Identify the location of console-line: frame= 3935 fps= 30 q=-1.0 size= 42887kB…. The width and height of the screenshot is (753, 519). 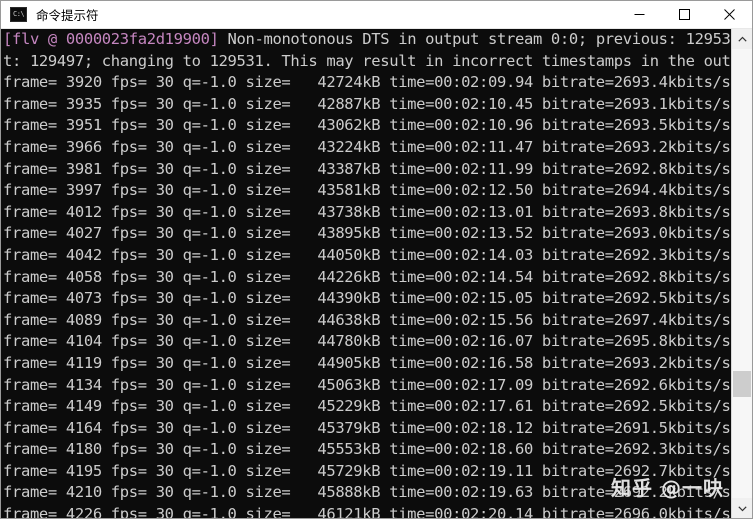
(367, 105).